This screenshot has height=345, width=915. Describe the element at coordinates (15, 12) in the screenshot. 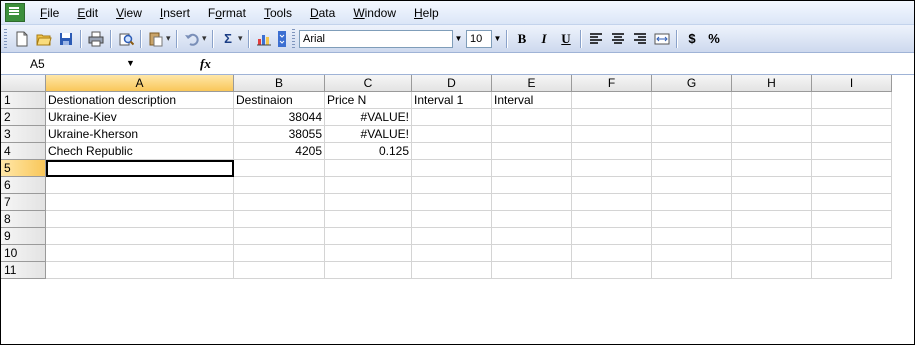

I see `excel-app-icon` at that location.